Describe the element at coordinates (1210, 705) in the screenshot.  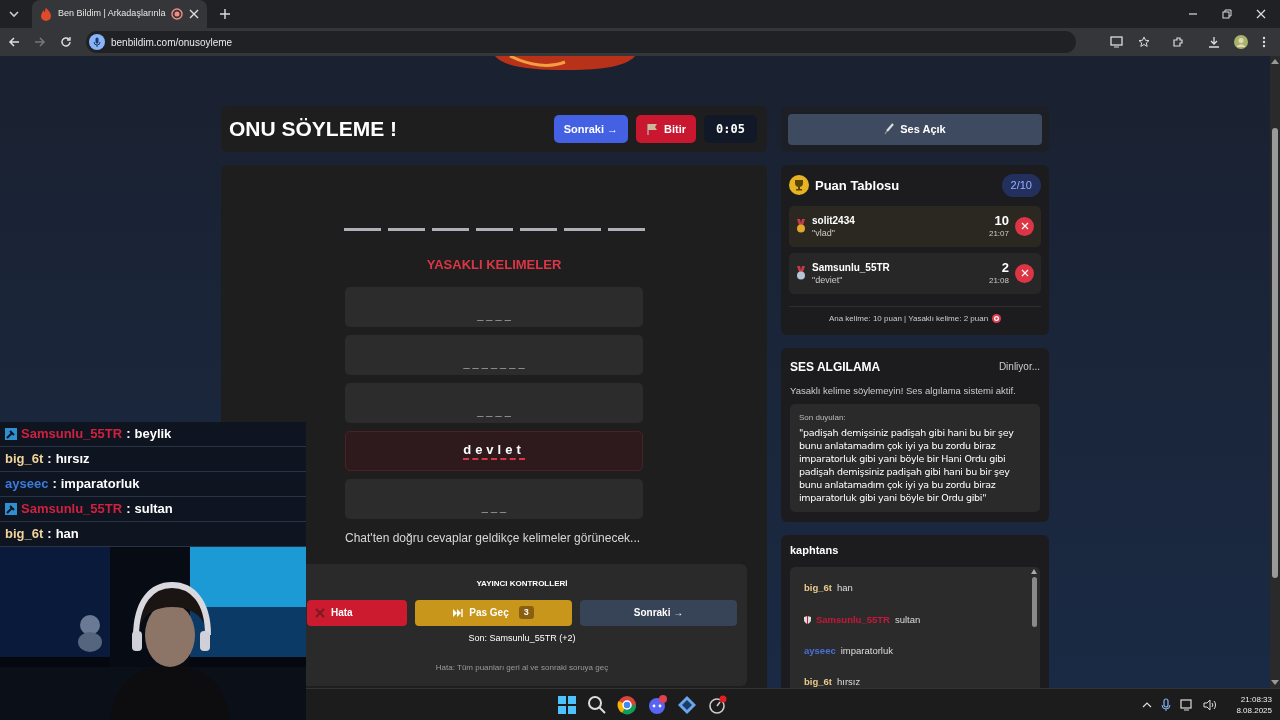
I see `volume-icon` at that location.